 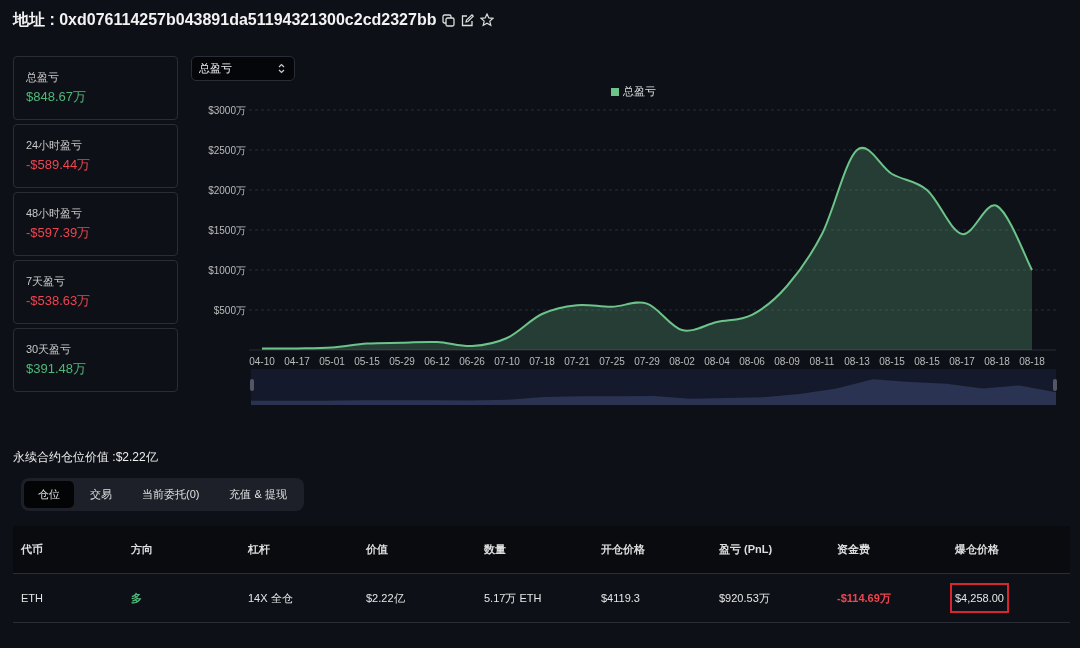 I want to click on tab: 当前委托(0), so click(x=171, y=494).